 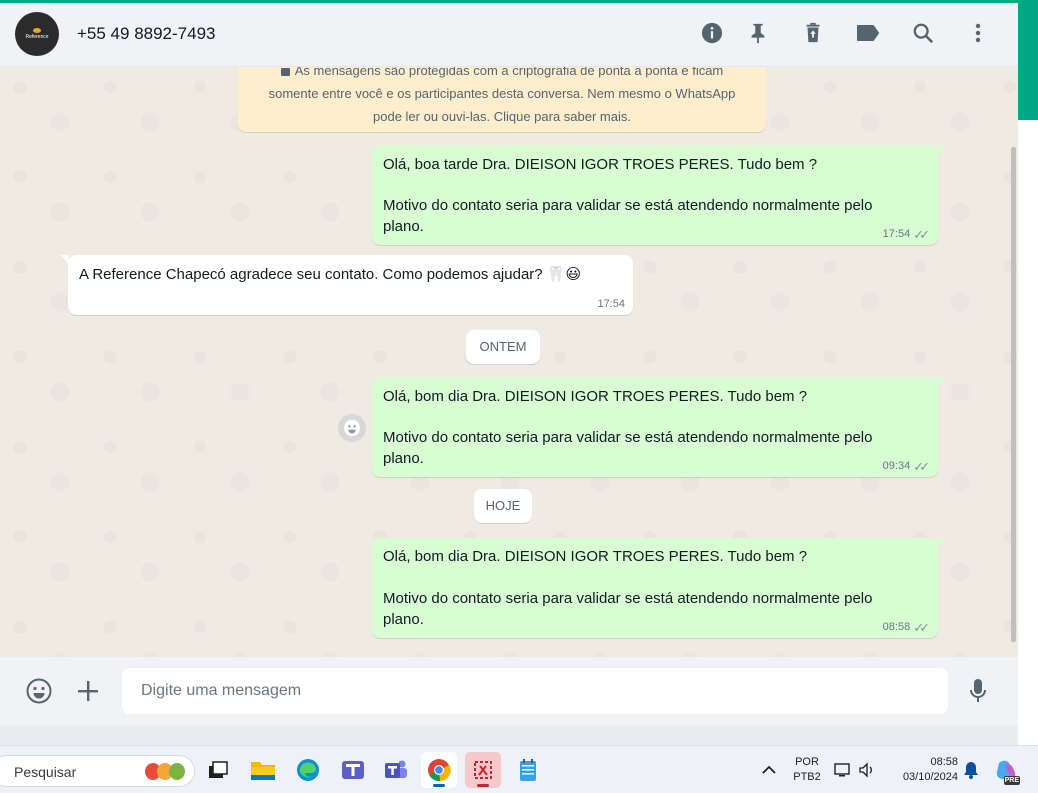 What do you see at coordinates (263, 770) in the screenshot?
I see `file-explorer-icon` at bounding box center [263, 770].